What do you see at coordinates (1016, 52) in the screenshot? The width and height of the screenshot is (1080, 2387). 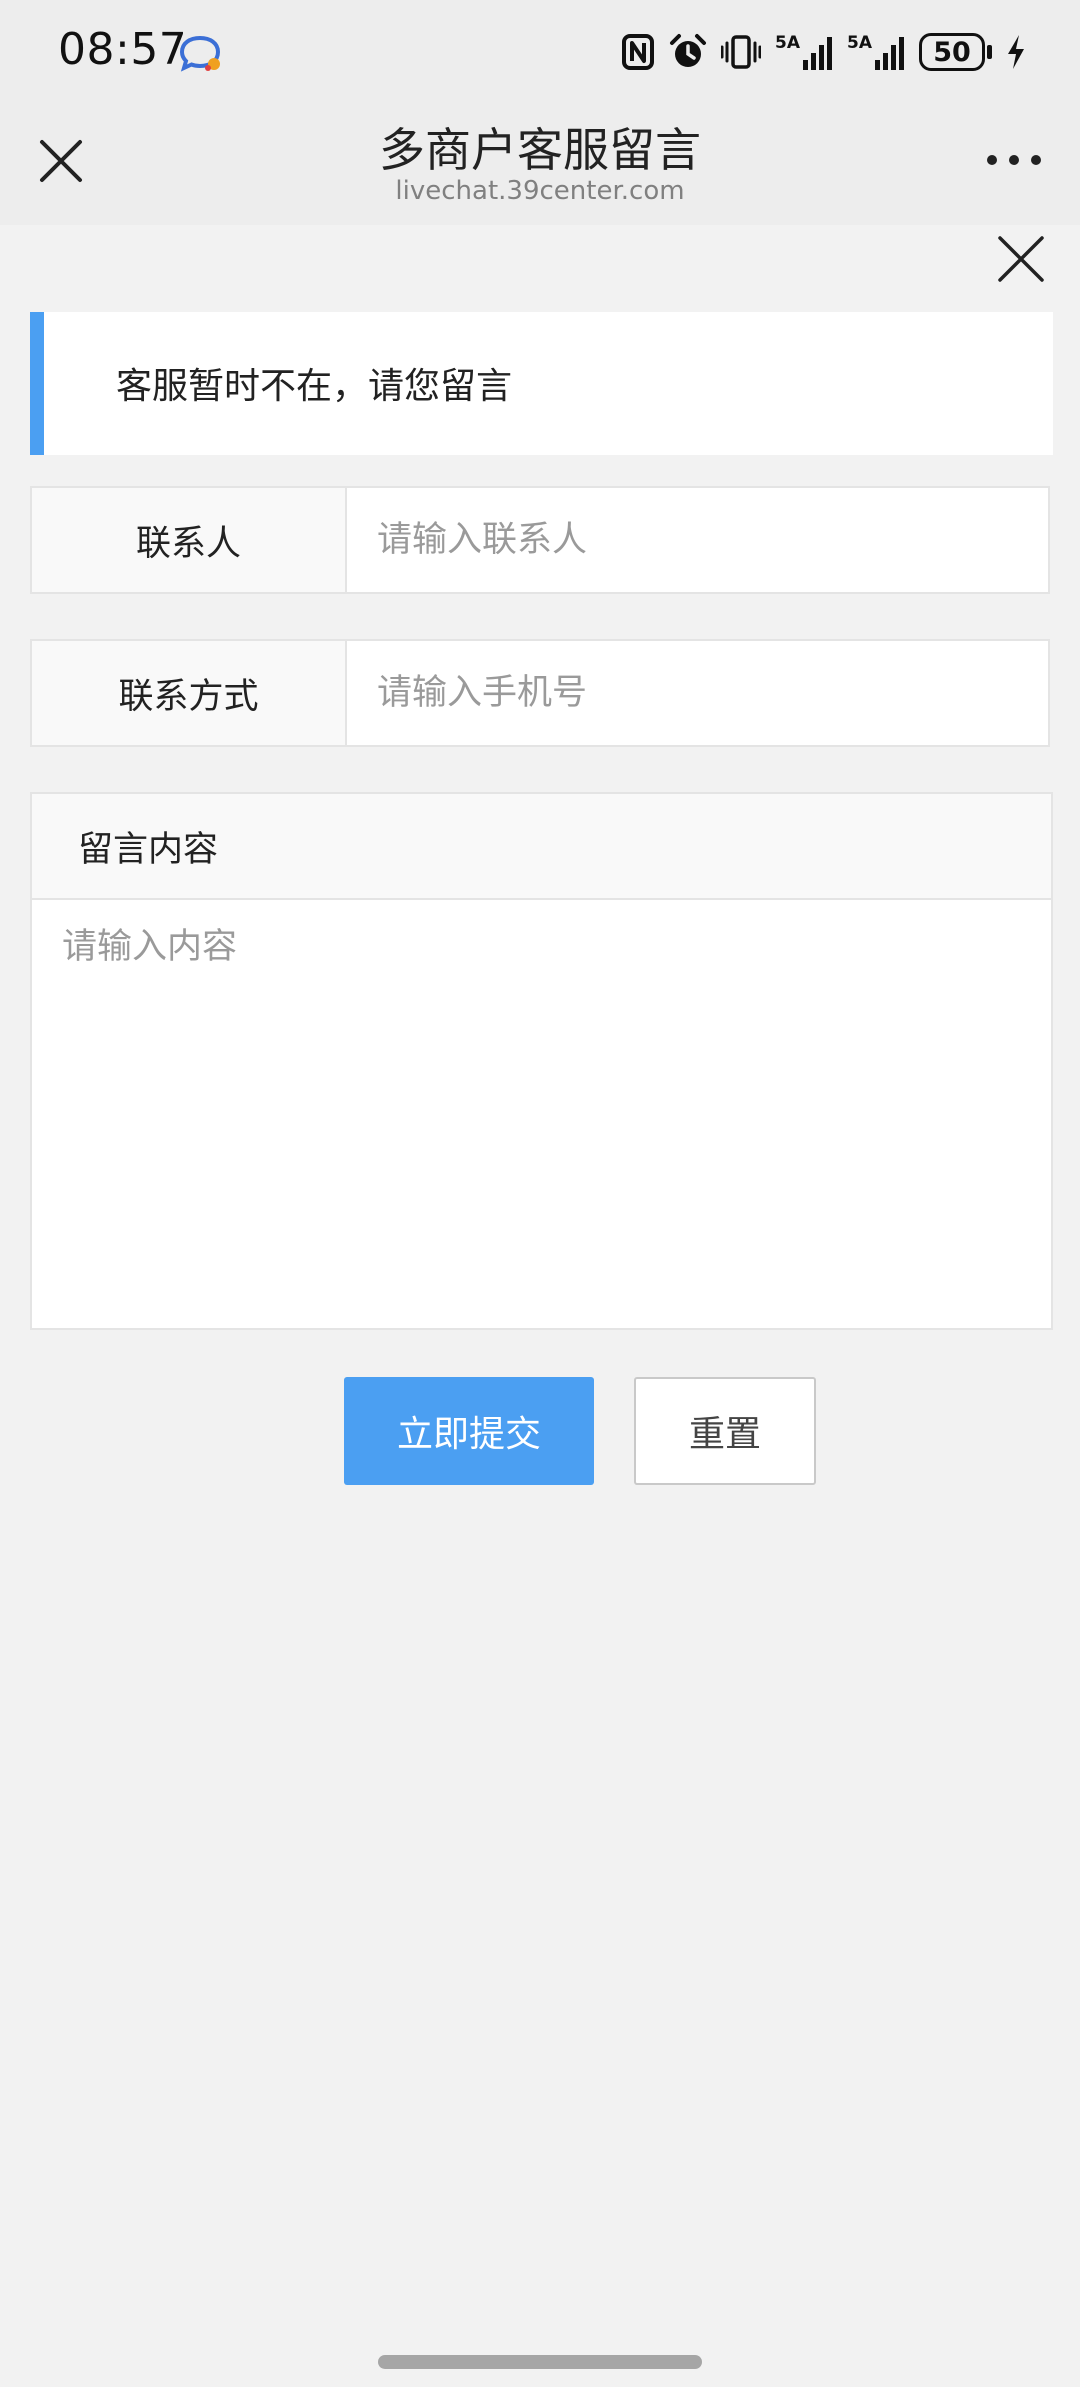 I see `charging-icon` at bounding box center [1016, 52].